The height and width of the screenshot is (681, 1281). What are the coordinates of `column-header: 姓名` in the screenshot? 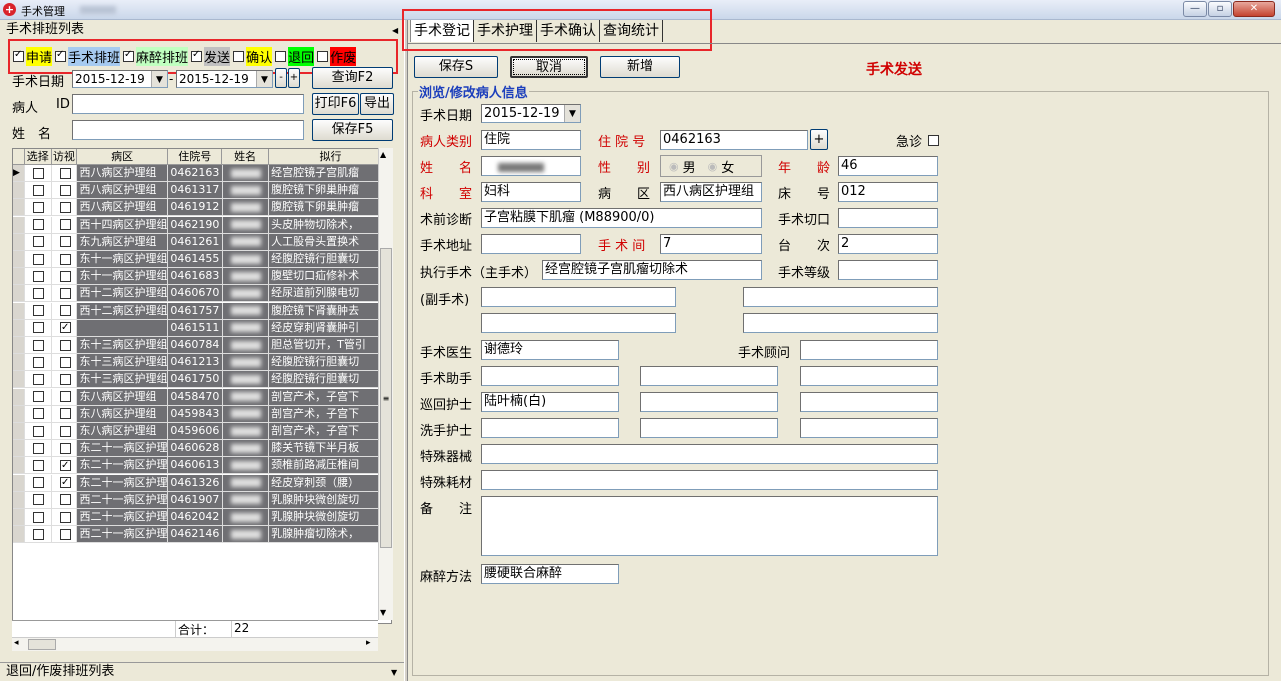 It's located at (245, 157).